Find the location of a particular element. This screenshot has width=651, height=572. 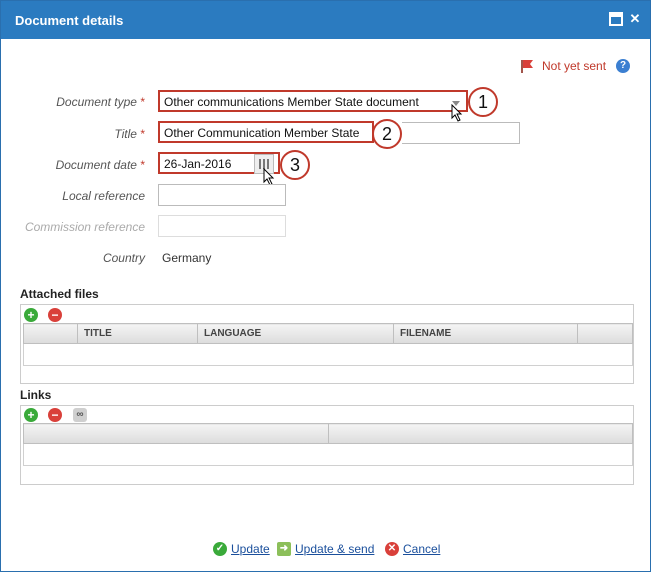

local-reference-label: Local reference is located at coordinates (103, 196).